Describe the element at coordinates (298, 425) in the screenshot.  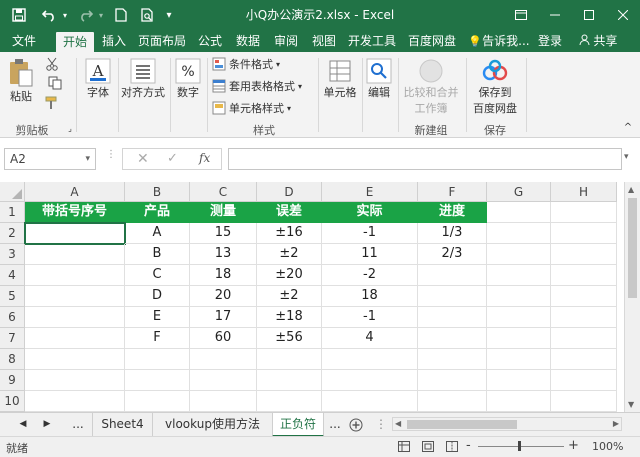
I see `sheet-tab-active: 正负符` at that location.